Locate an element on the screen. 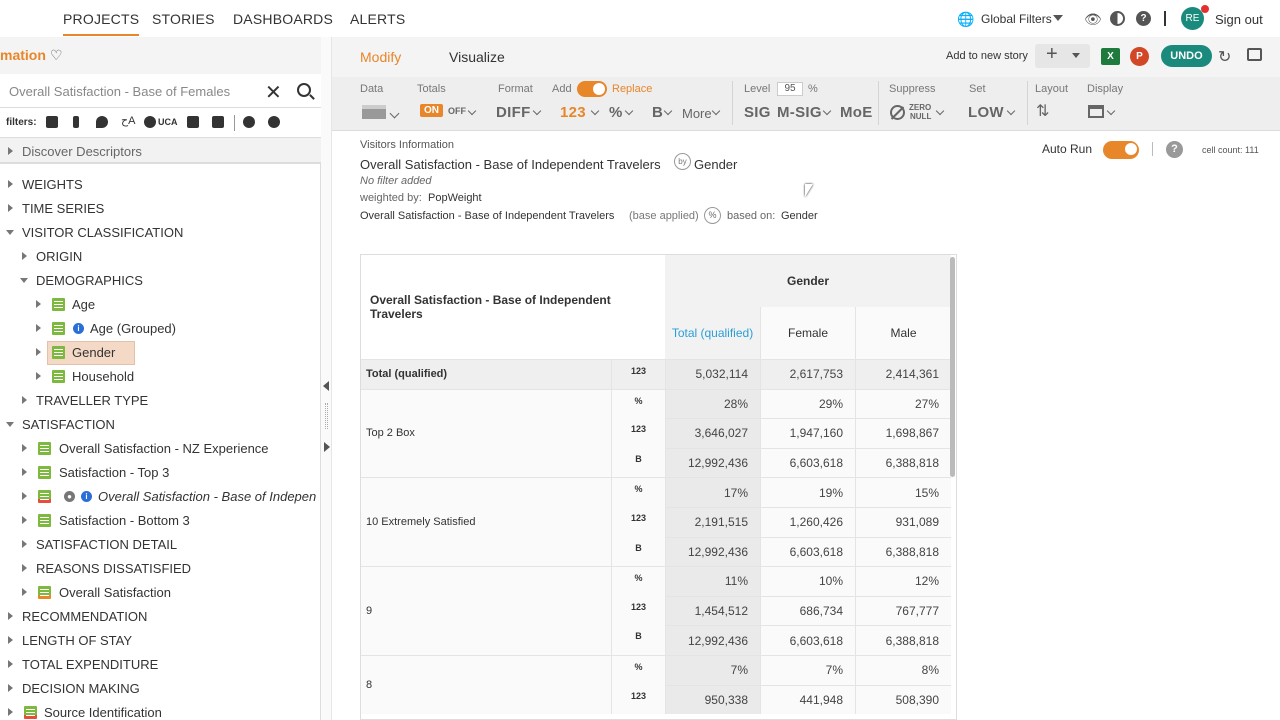  table-cell: 12% is located at coordinates (903, 581).